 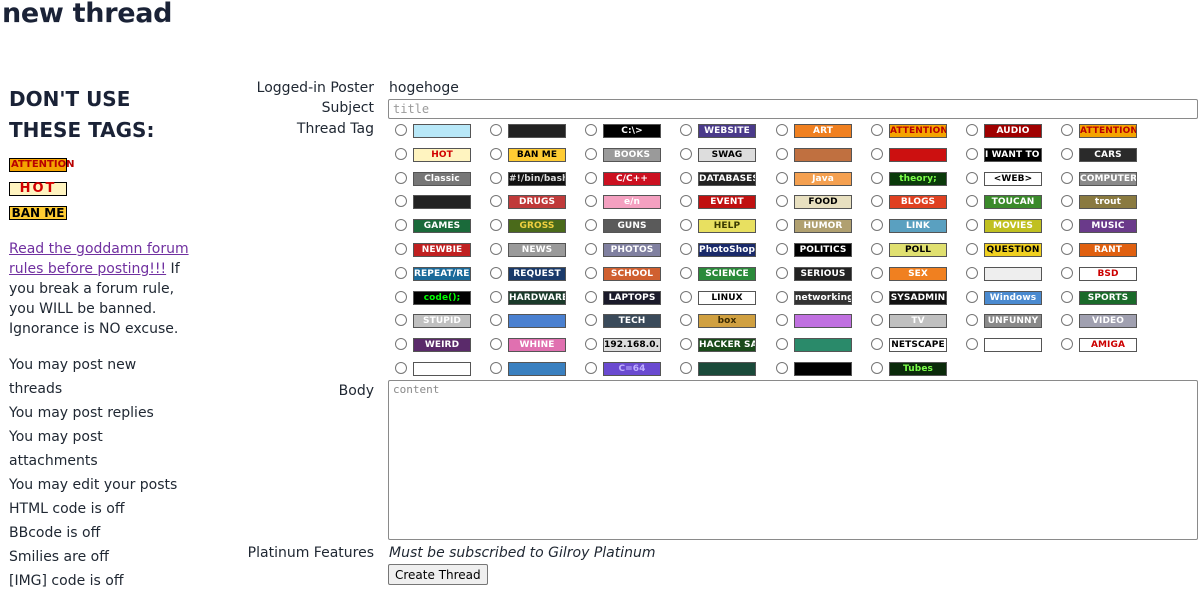 I want to click on thread-tag-option: ART, so click(x=823, y=131).